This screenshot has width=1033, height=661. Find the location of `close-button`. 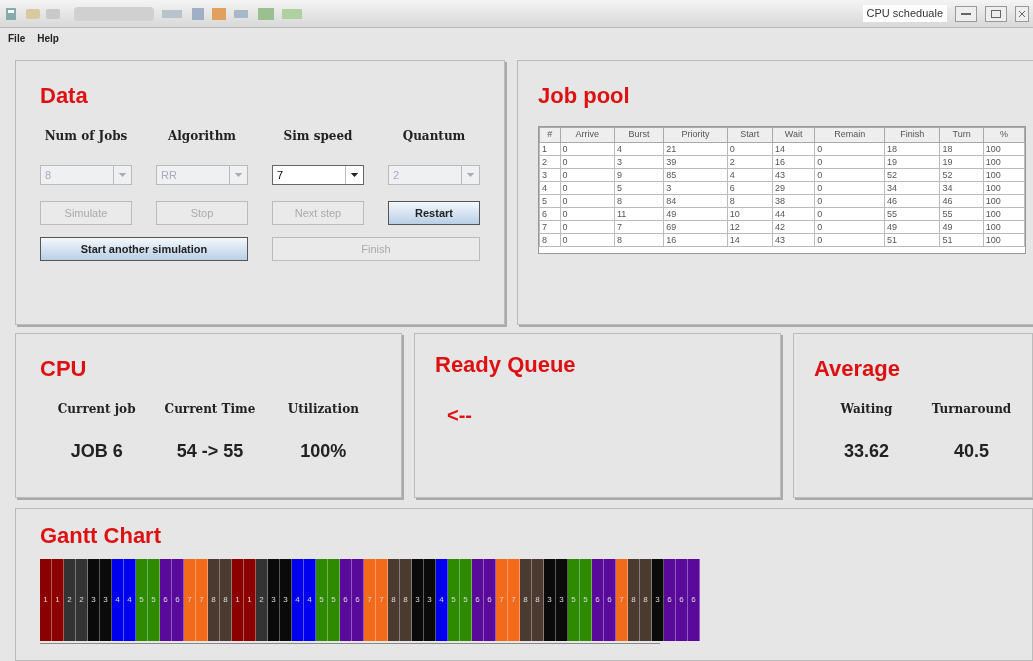

close-button is located at coordinates (1022, 13).